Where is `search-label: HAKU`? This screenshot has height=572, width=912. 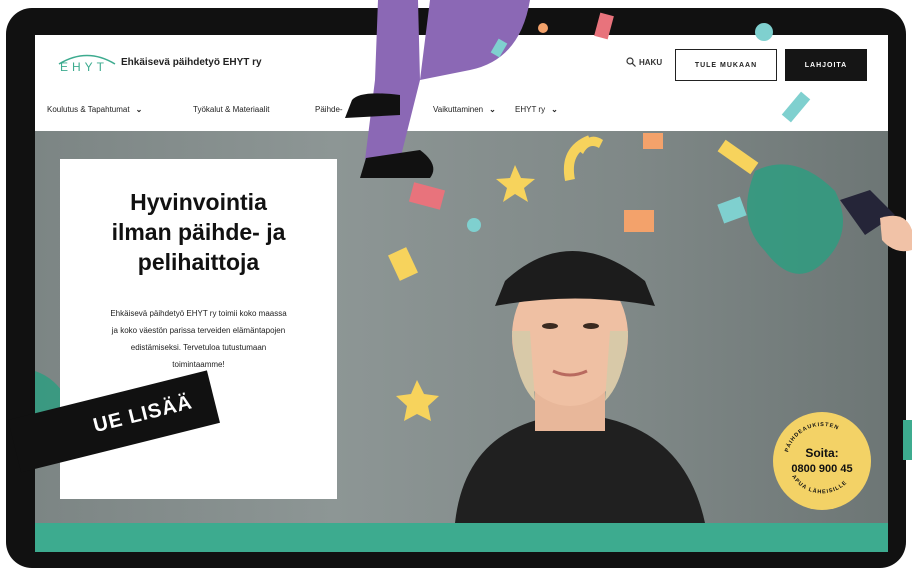
search-label: HAKU is located at coordinates (651, 62).